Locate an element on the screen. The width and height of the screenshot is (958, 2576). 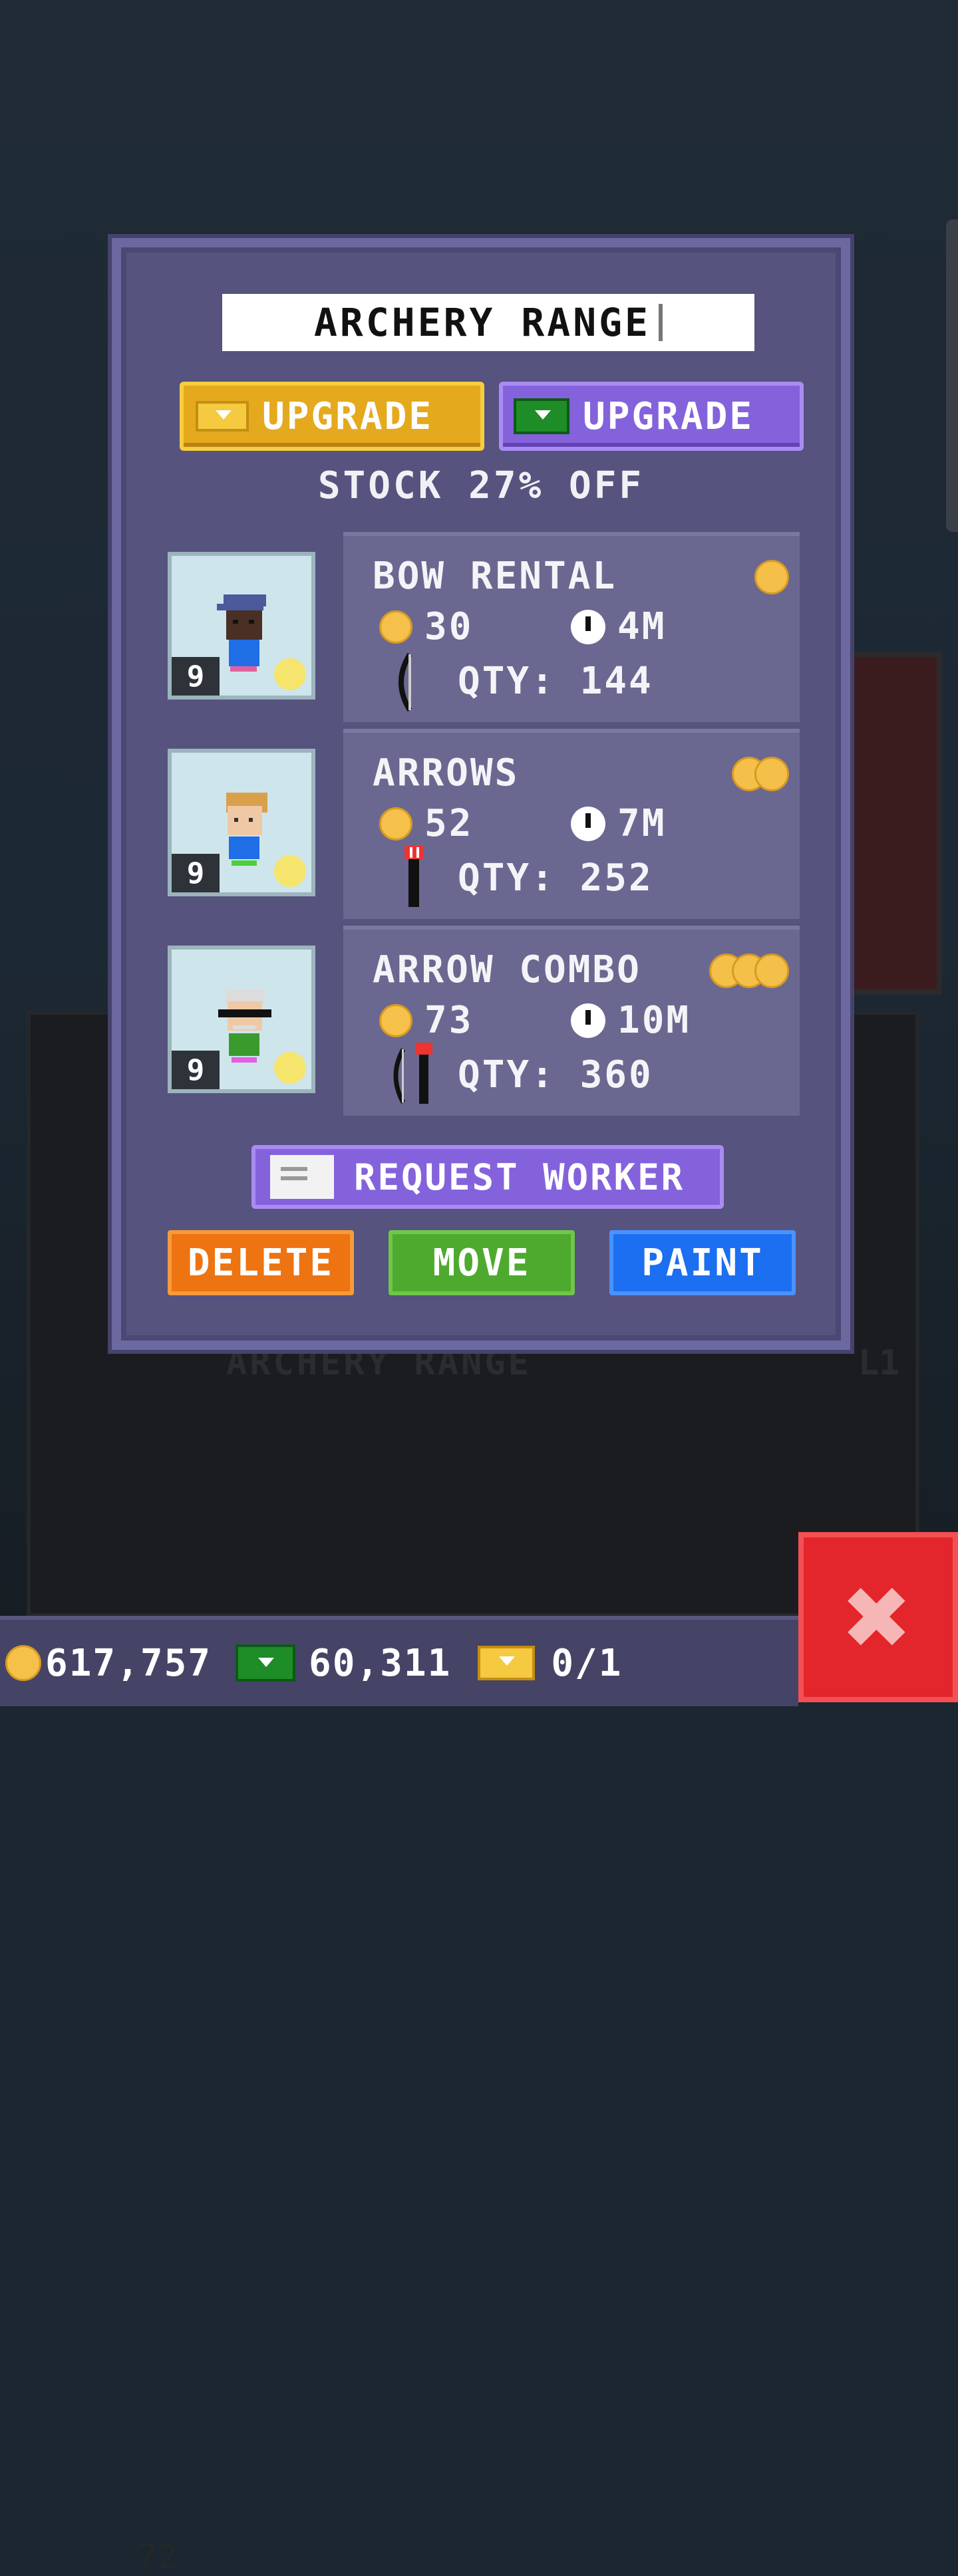
close-button: ✖ is located at coordinates (878, 1617).